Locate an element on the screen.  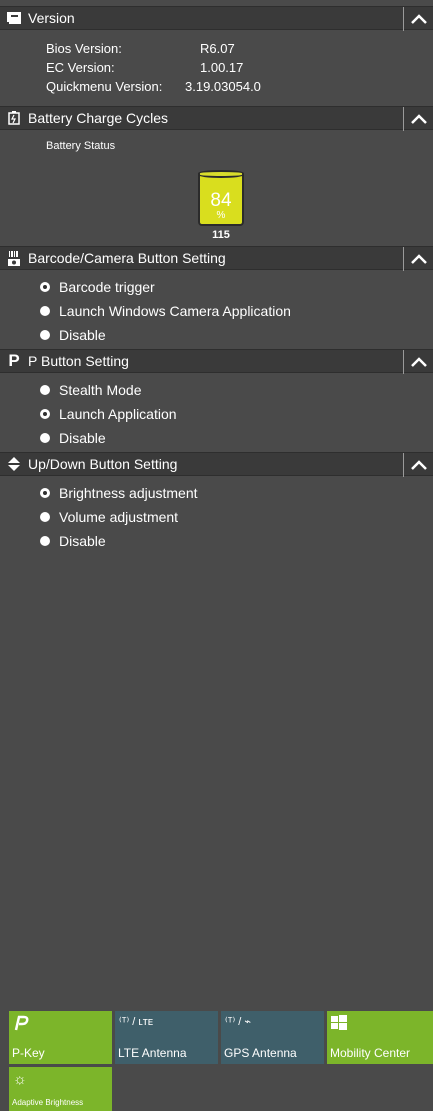
battery-percent-sign: % is located at coordinates (221, 215).